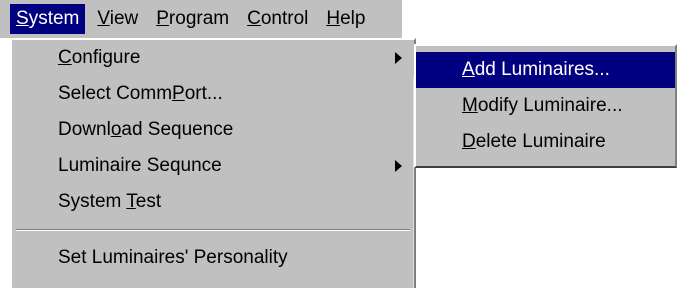 This screenshot has width=677, height=288. I want to click on menu-view: View, so click(117, 19).